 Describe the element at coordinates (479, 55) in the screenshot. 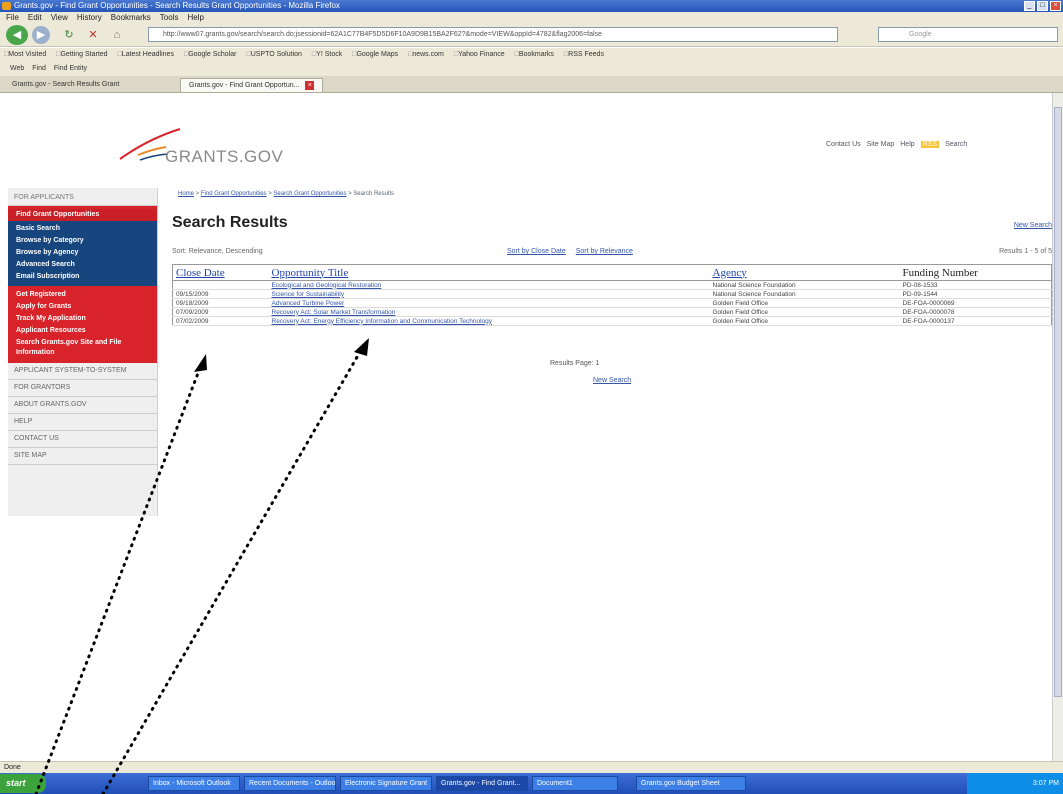

I see `bookmark-item: Yahoo Finance` at that location.